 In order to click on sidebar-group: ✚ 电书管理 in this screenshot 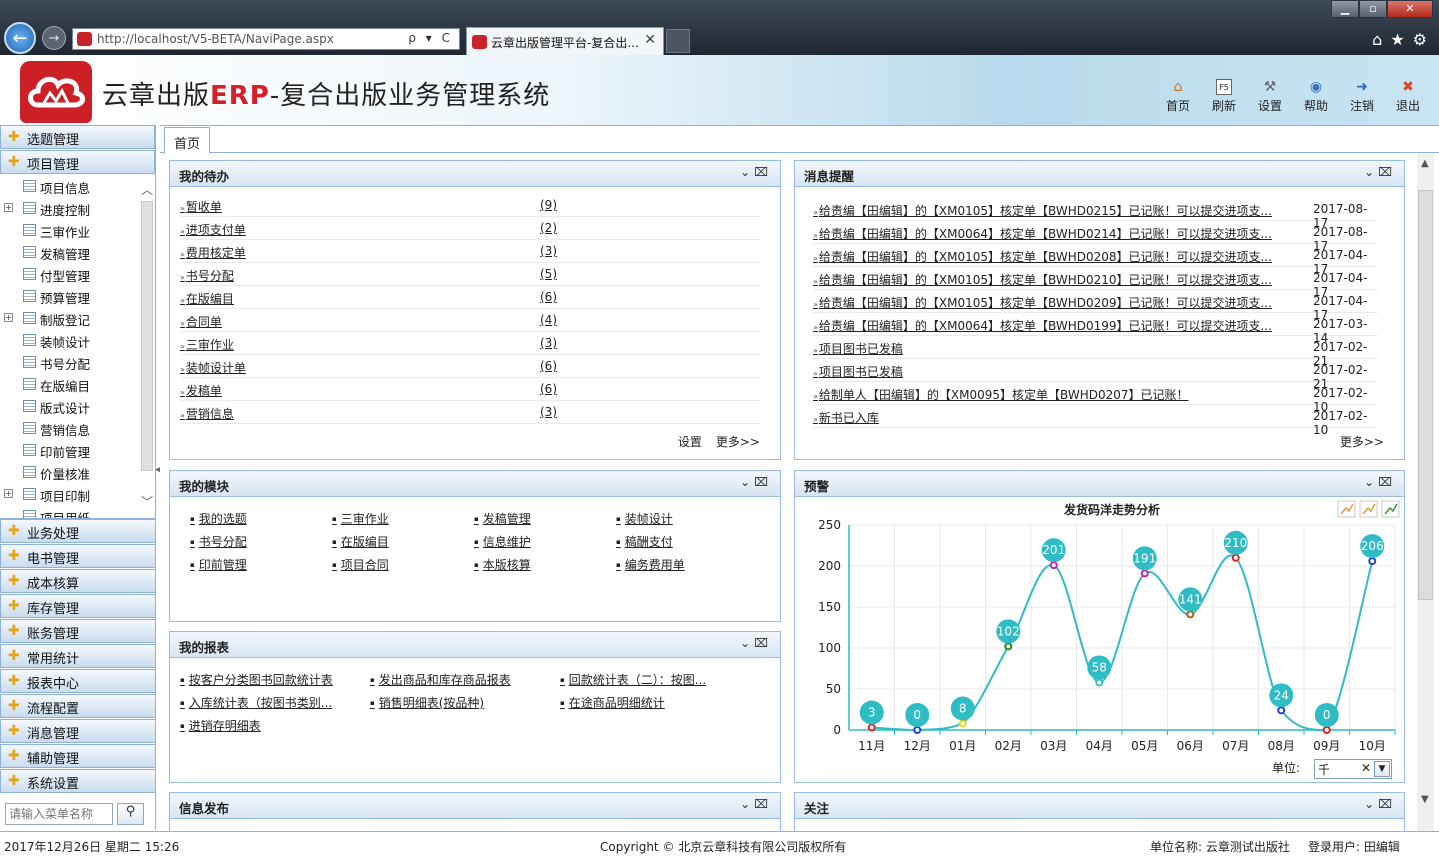, I will do `click(78, 556)`.